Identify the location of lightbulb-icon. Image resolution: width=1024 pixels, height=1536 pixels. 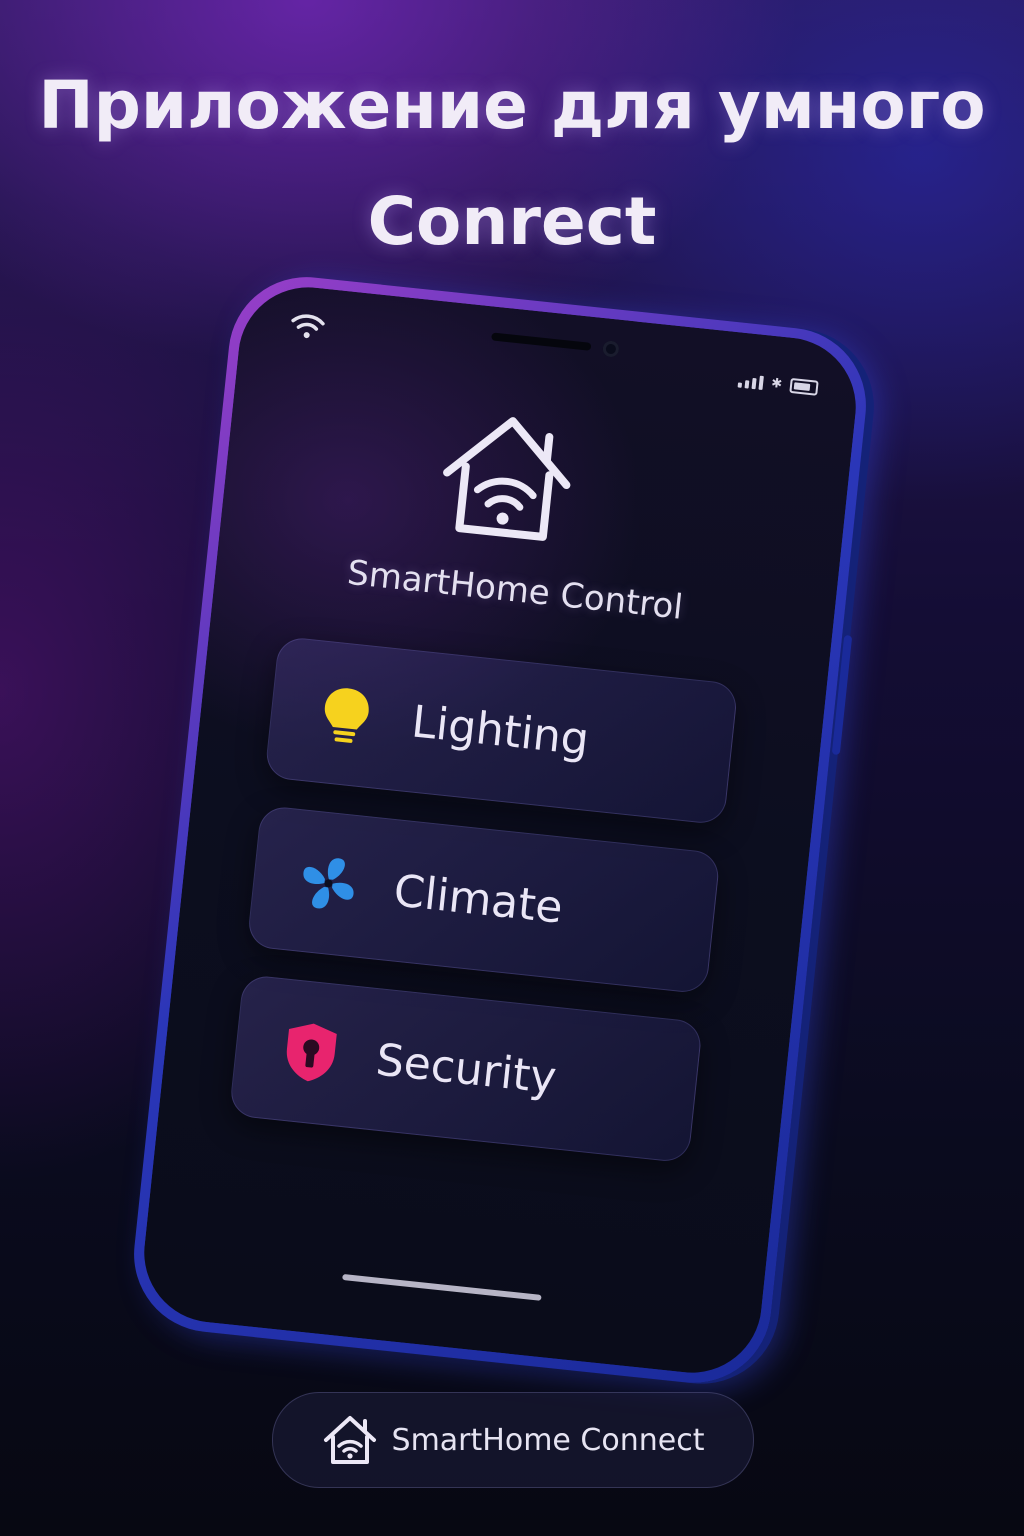
(346, 714).